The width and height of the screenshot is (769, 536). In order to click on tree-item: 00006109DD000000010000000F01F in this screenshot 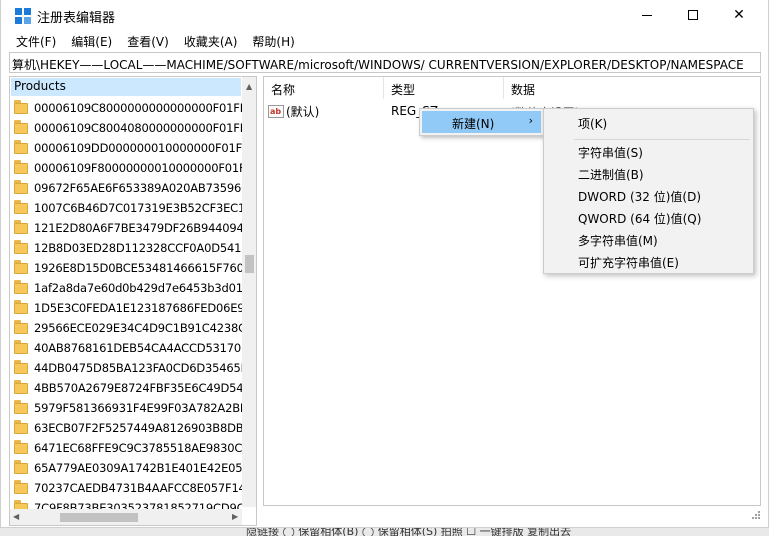, I will do `click(126, 148)`.